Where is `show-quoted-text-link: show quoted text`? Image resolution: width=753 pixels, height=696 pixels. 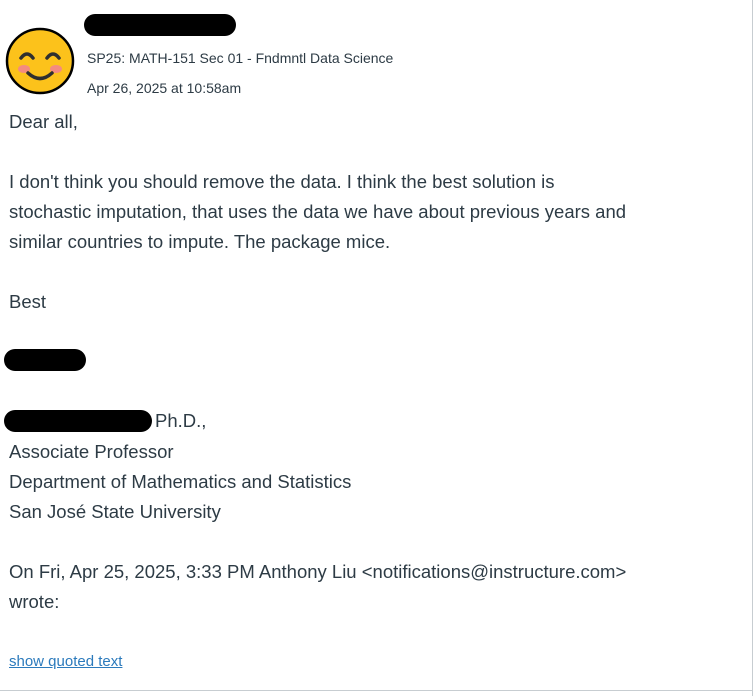
show-quoted-text-link: show quoted text is located at coordinates (65, 661).